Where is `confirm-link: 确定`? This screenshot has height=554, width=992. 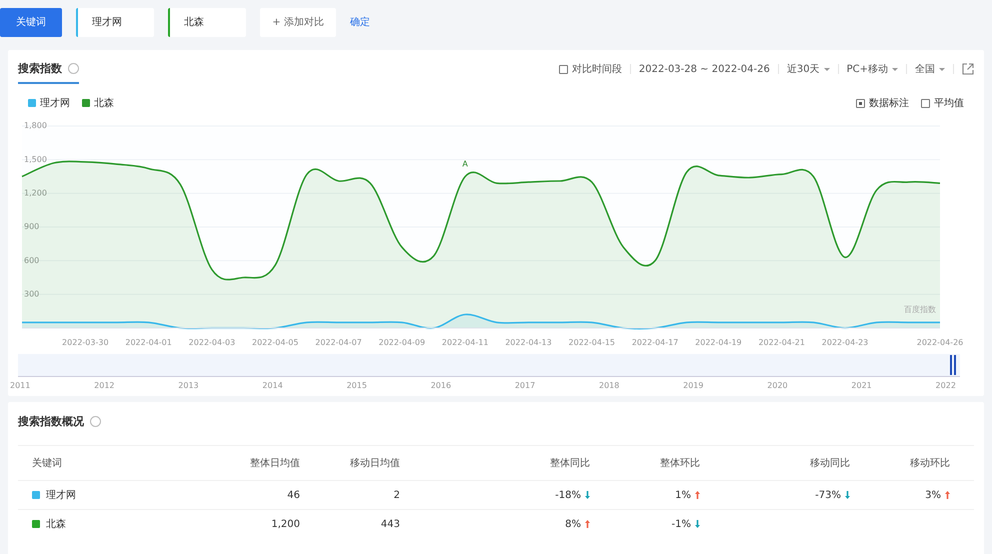 confirm-link: 确定 is located at coordinates (360, 22).